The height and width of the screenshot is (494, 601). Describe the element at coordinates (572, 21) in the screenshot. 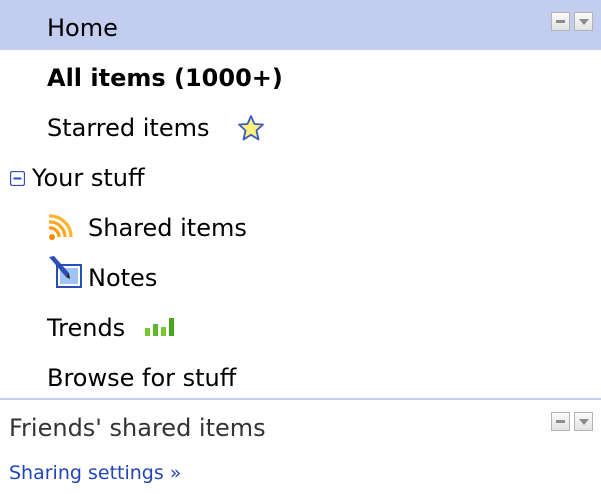

I see `home-controls` at that location.